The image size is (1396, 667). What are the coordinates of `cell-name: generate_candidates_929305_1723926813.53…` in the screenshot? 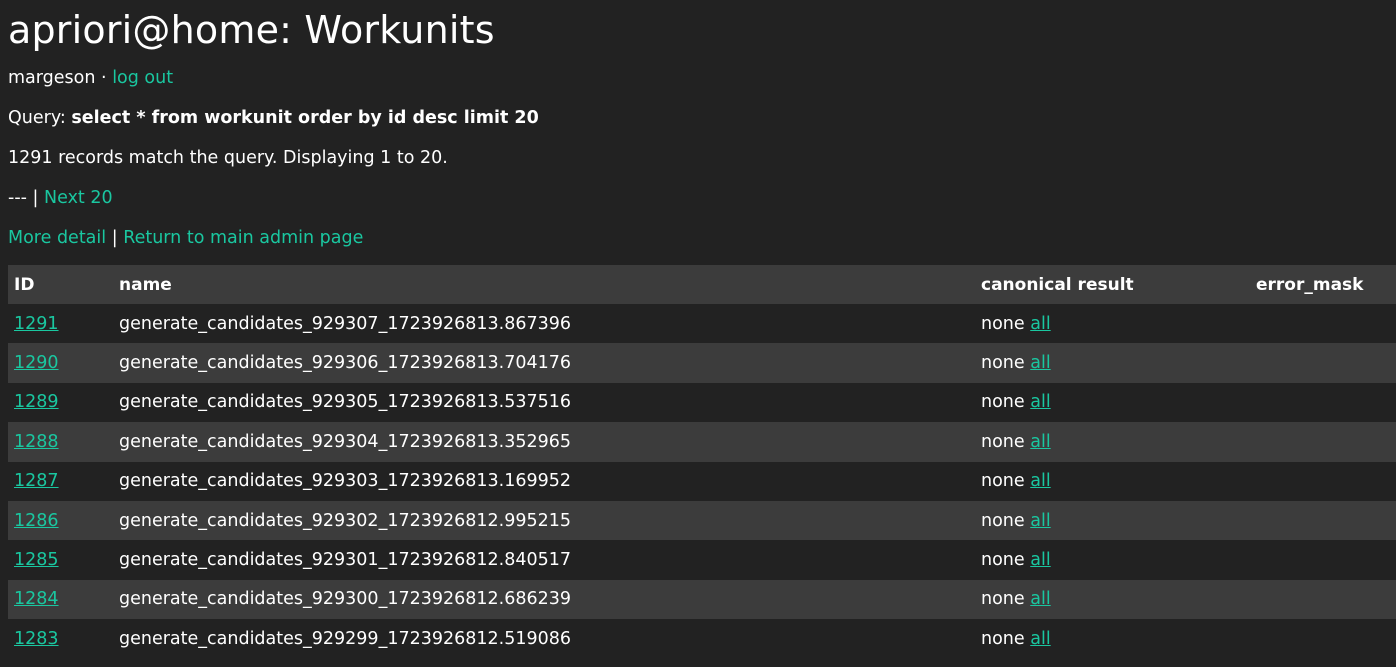 It's located at (544, 402).